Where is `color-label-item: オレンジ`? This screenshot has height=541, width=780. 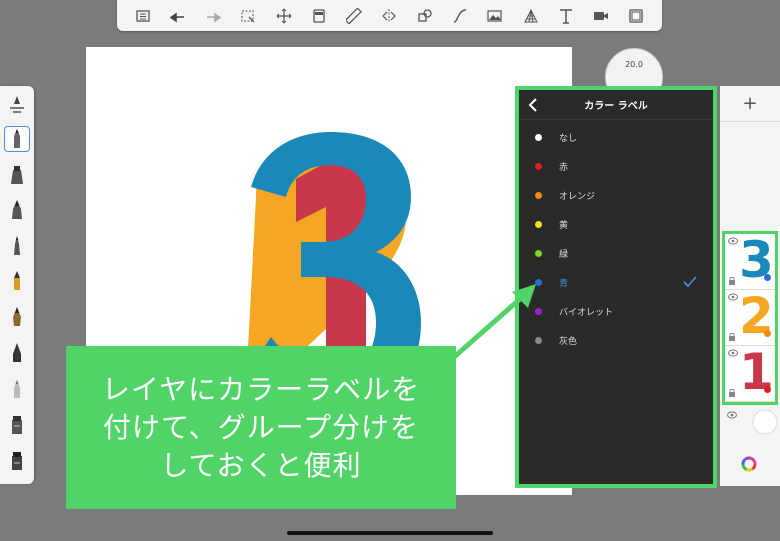 color-label-item: オレンジ is located at coordinates (616, 195).